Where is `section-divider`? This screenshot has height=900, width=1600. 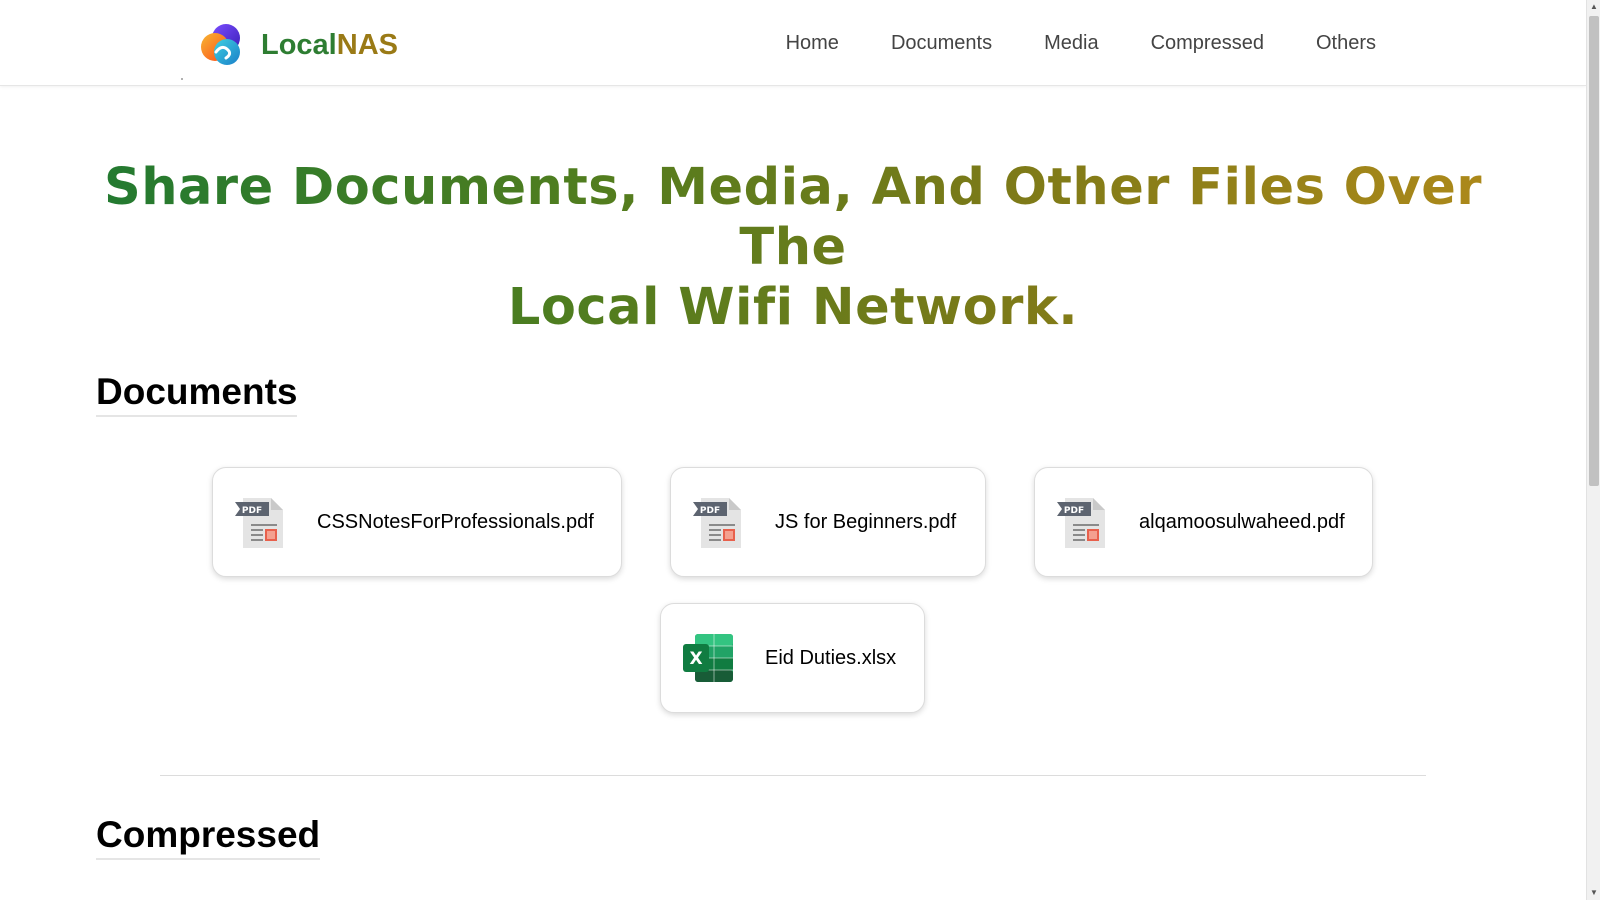 section-divider is located at coordinates (793, 775).